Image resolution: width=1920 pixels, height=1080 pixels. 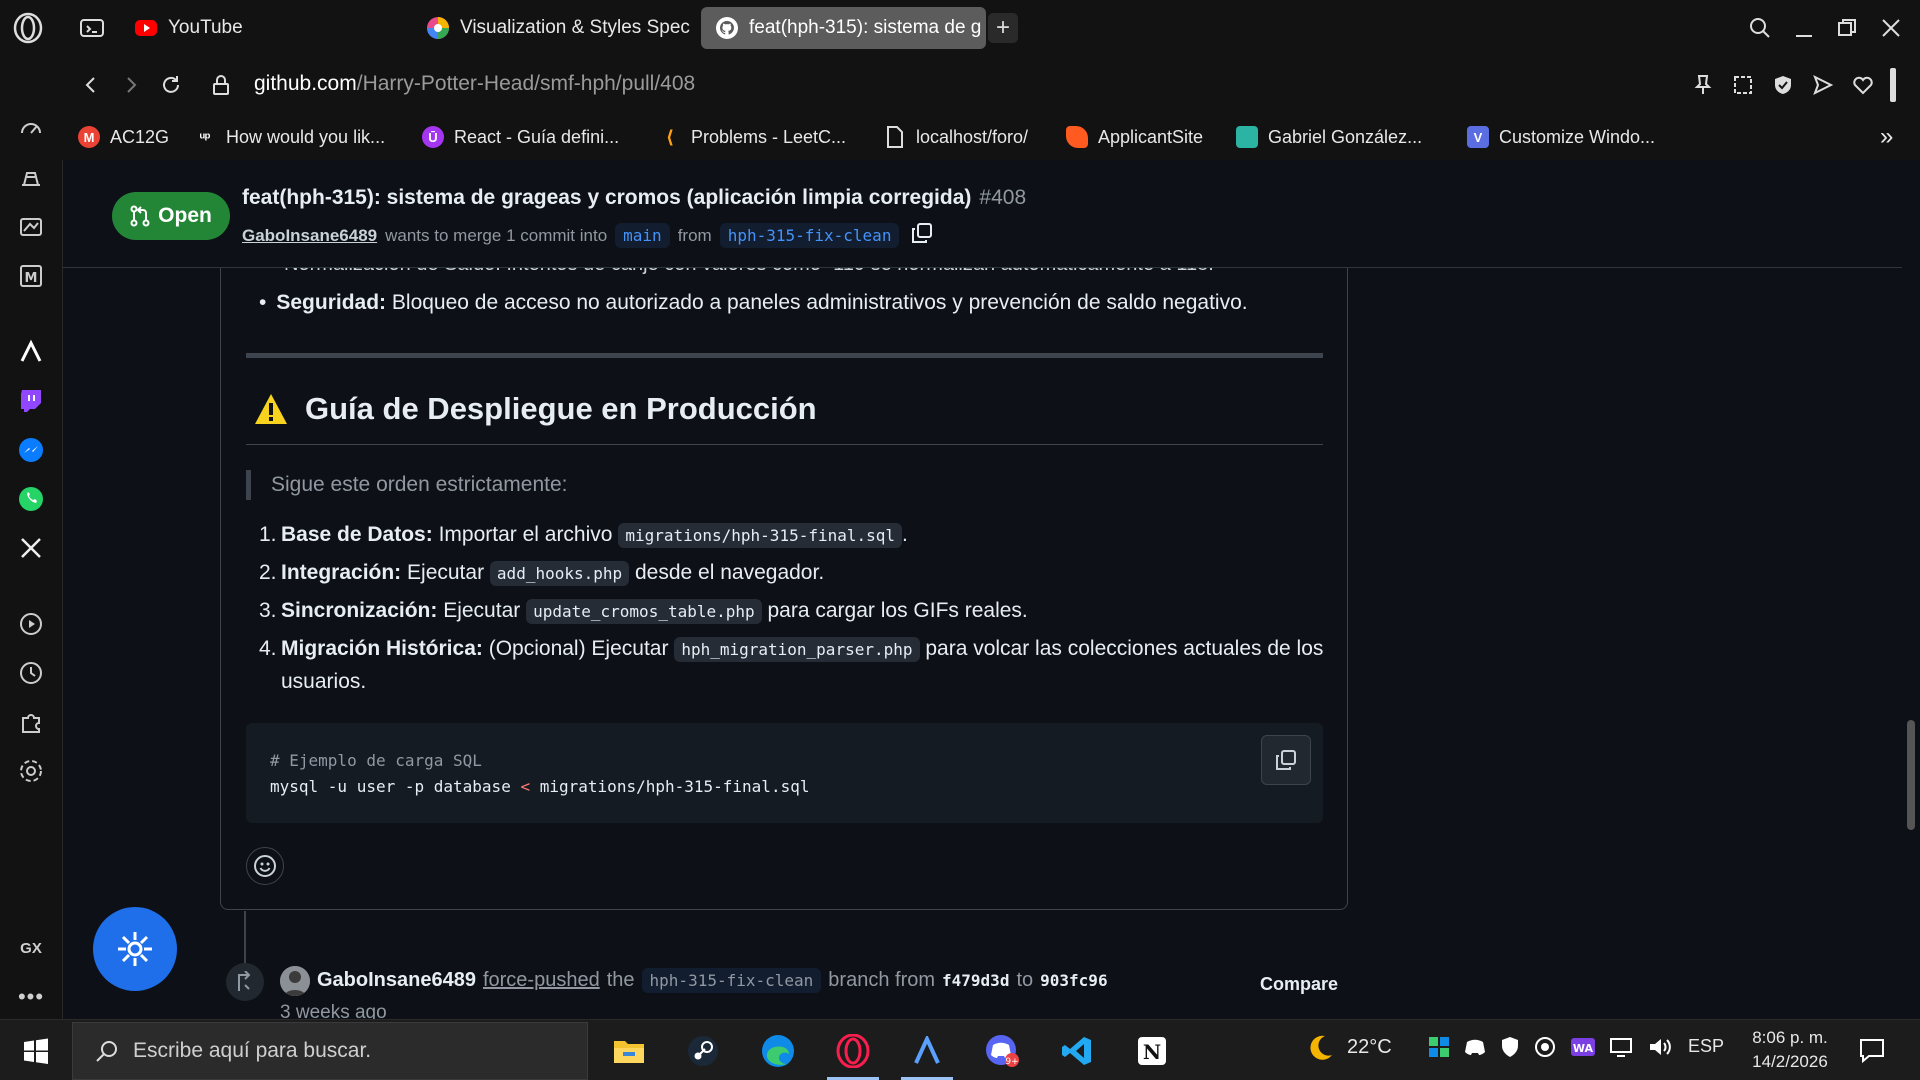 I want to click on notion-icon: N, so click(x=1152, y=1051).